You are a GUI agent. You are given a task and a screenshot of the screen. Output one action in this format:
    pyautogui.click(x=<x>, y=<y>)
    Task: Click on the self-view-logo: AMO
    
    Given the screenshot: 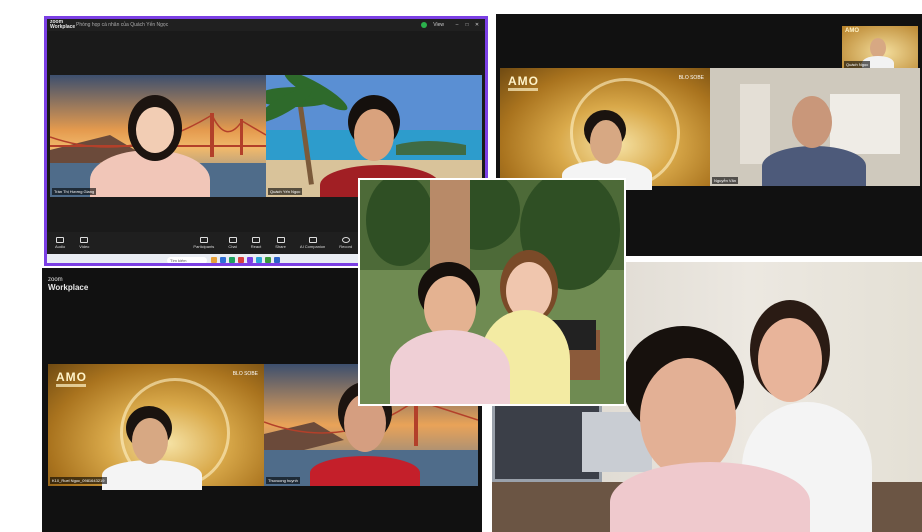 What is the action you would take?
    pyautogui.click(x=852, y=31)
    